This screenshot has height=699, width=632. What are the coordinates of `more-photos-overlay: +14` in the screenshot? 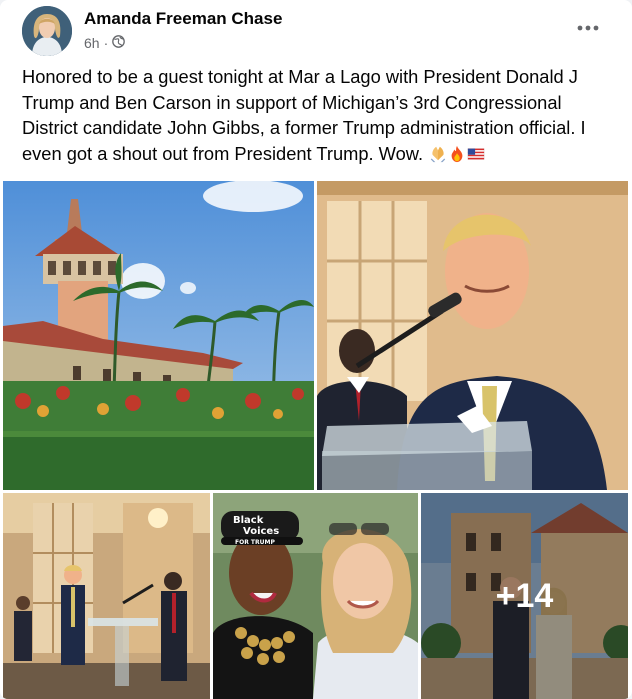 It's located at (524, 596).